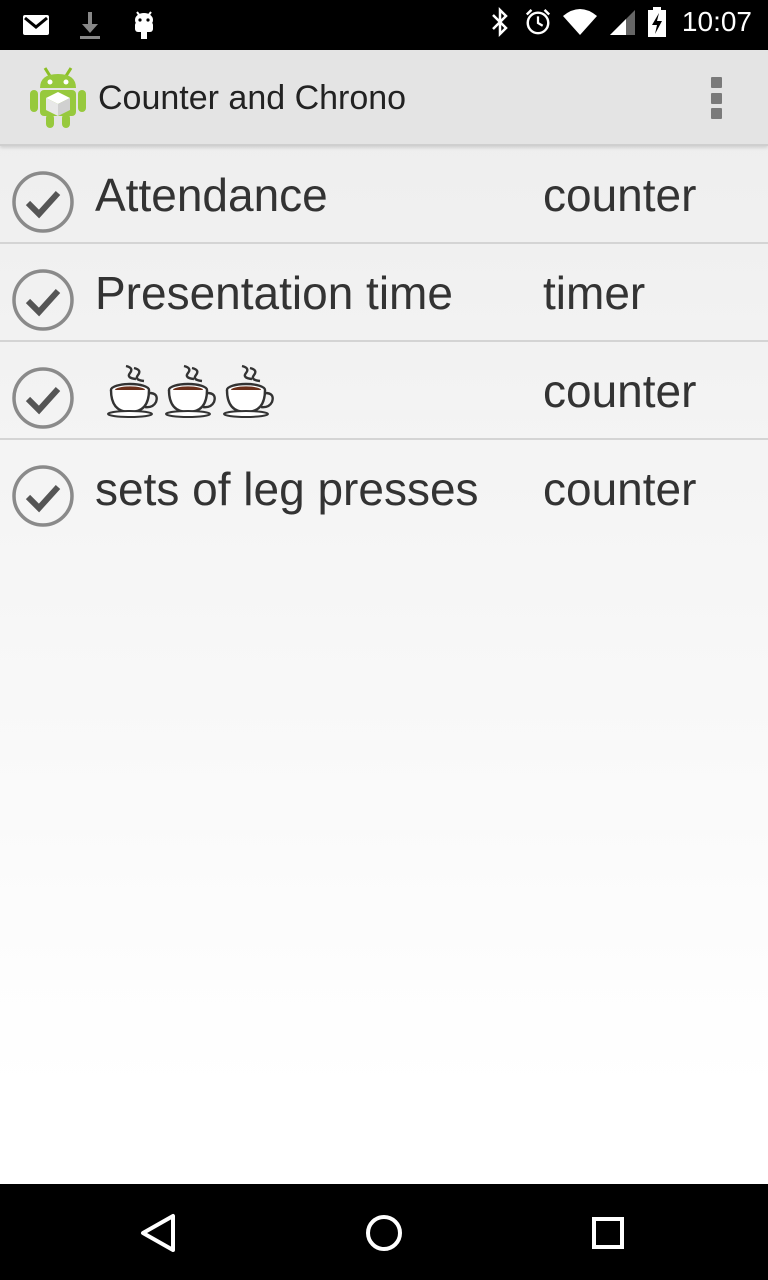  I want to click on status-bar: 10:07, so click(384, 25).